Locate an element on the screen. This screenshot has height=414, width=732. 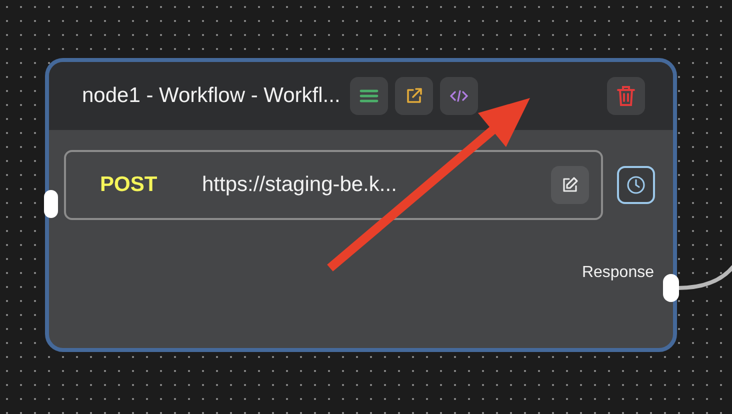
edit-button is located at coordinates (570, 185).